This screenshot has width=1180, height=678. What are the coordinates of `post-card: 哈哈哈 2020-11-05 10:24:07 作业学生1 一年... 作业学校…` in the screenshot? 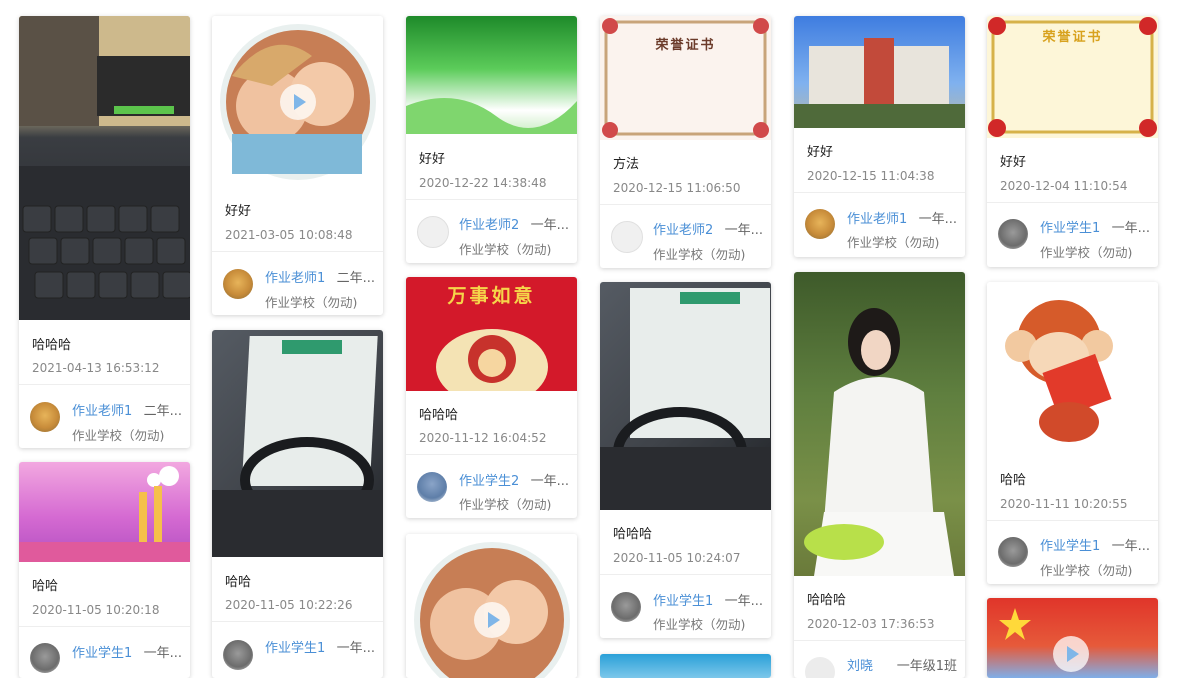 It's located at (685, 460).